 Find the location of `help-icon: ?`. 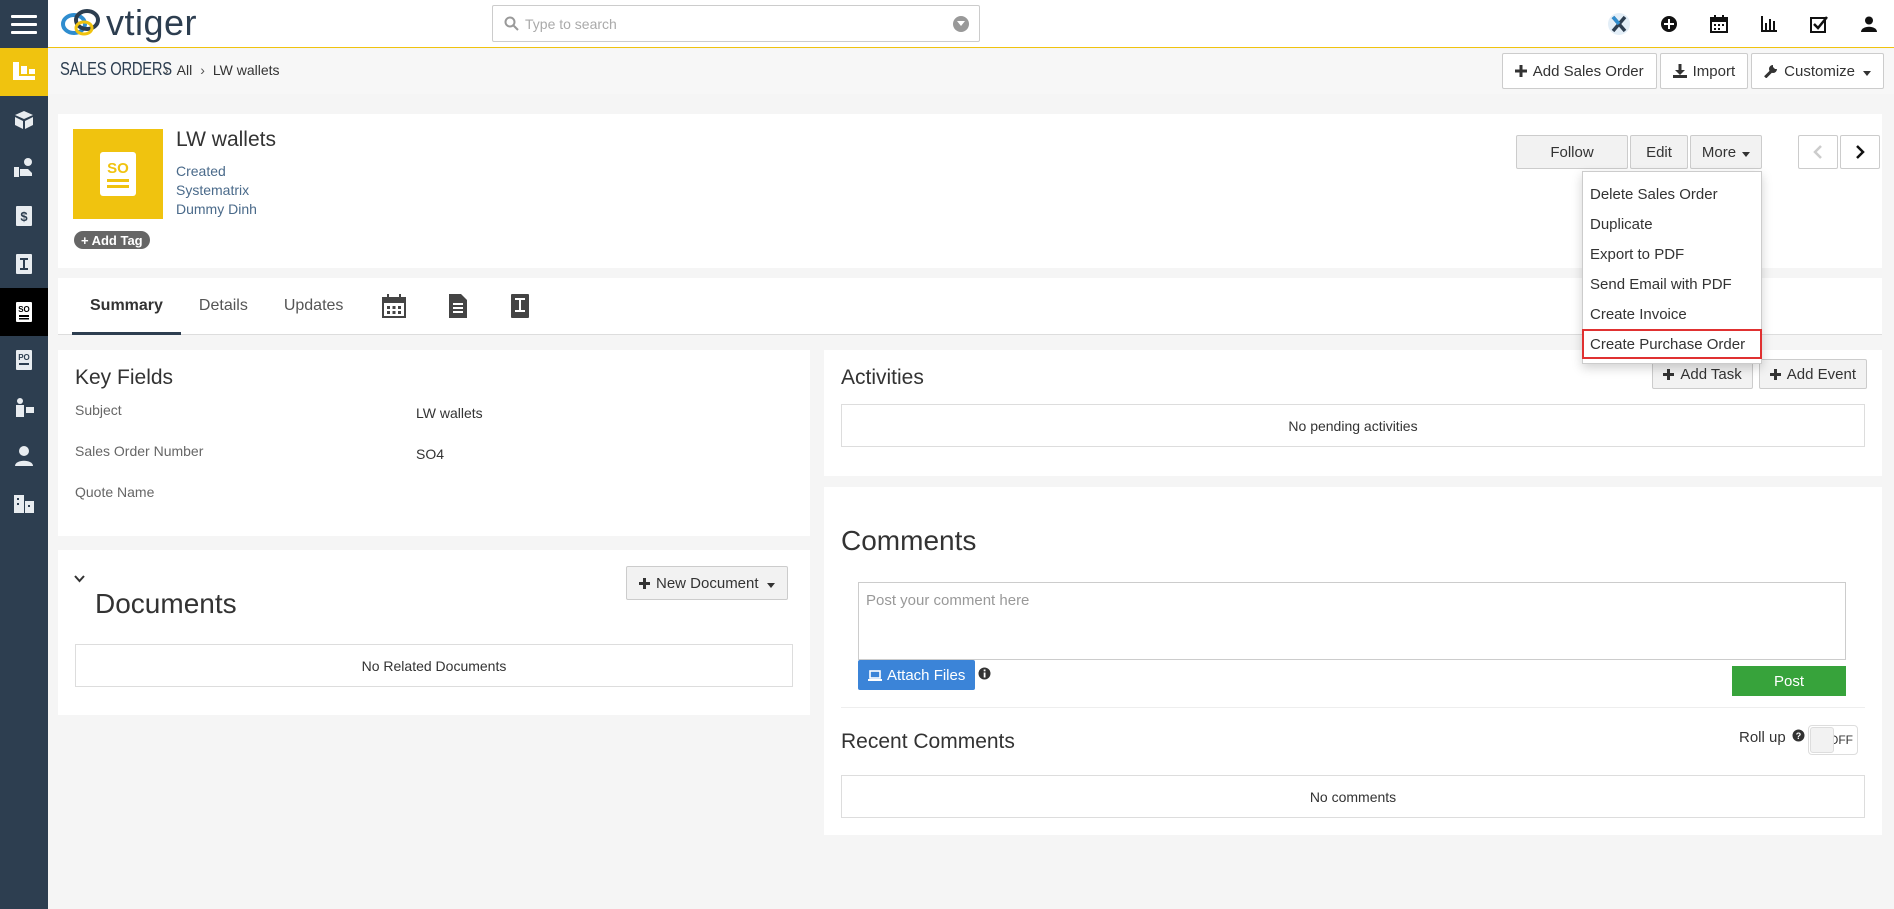

help-icon: ? is located at coordinates (1798, 737).